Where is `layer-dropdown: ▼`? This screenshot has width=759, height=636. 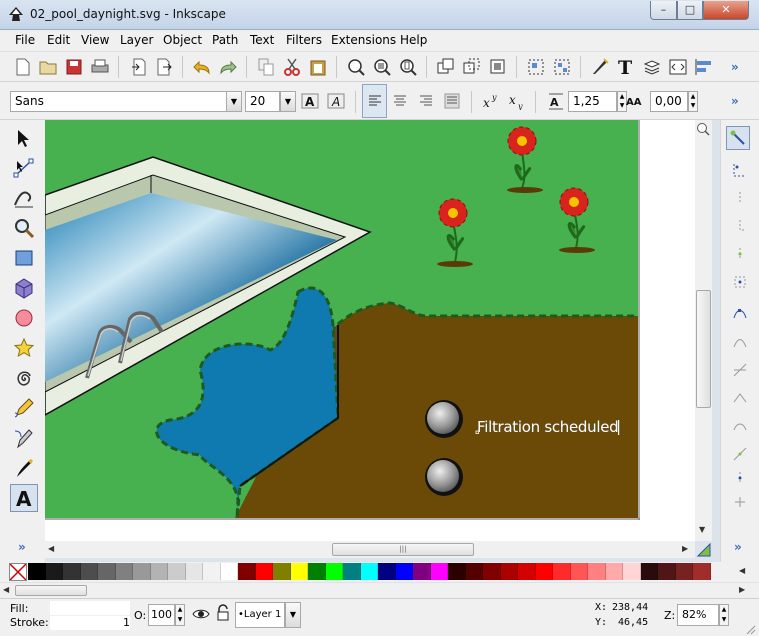
layer-dropdown: ▼ is located at coordinates (293, 615).